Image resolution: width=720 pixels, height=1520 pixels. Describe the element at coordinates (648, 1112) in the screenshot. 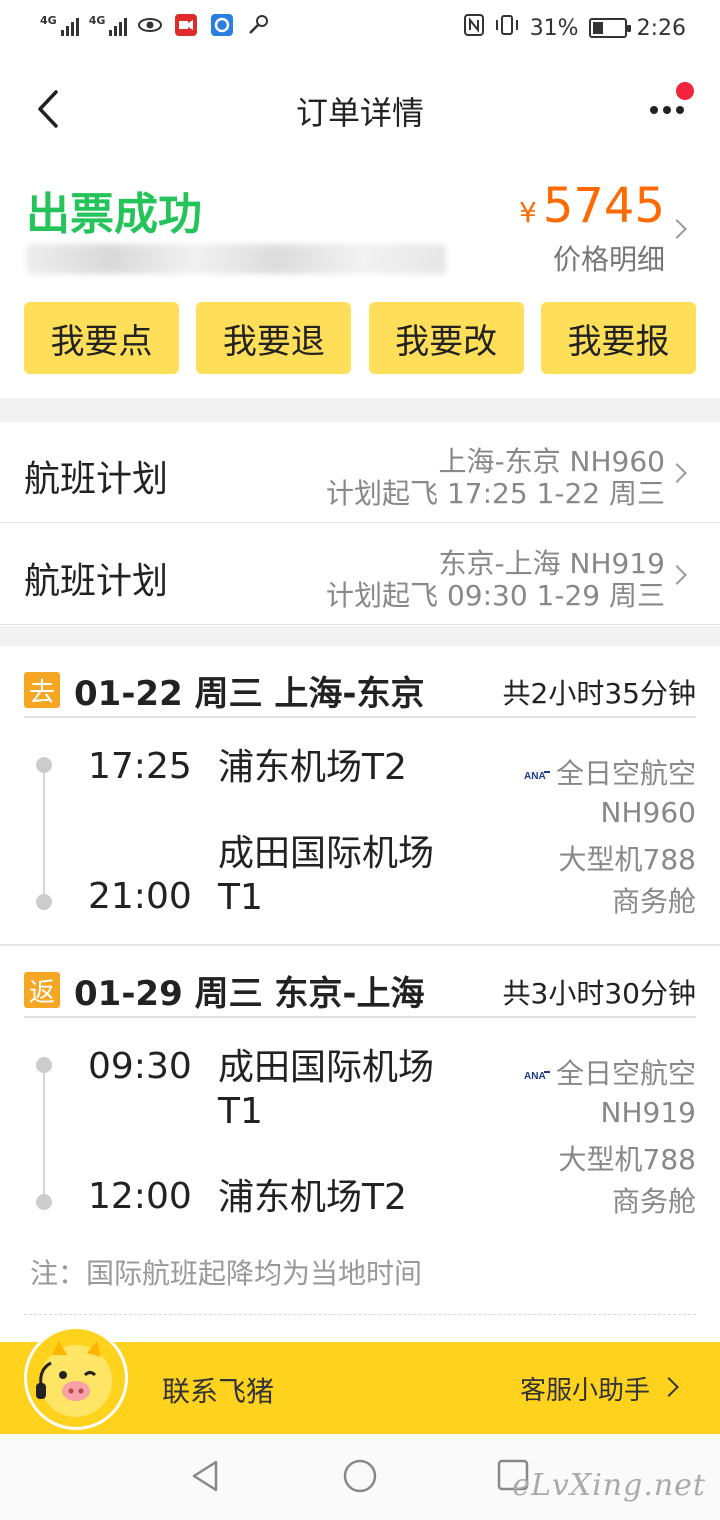

I see `flight-number: NH919` at that location.